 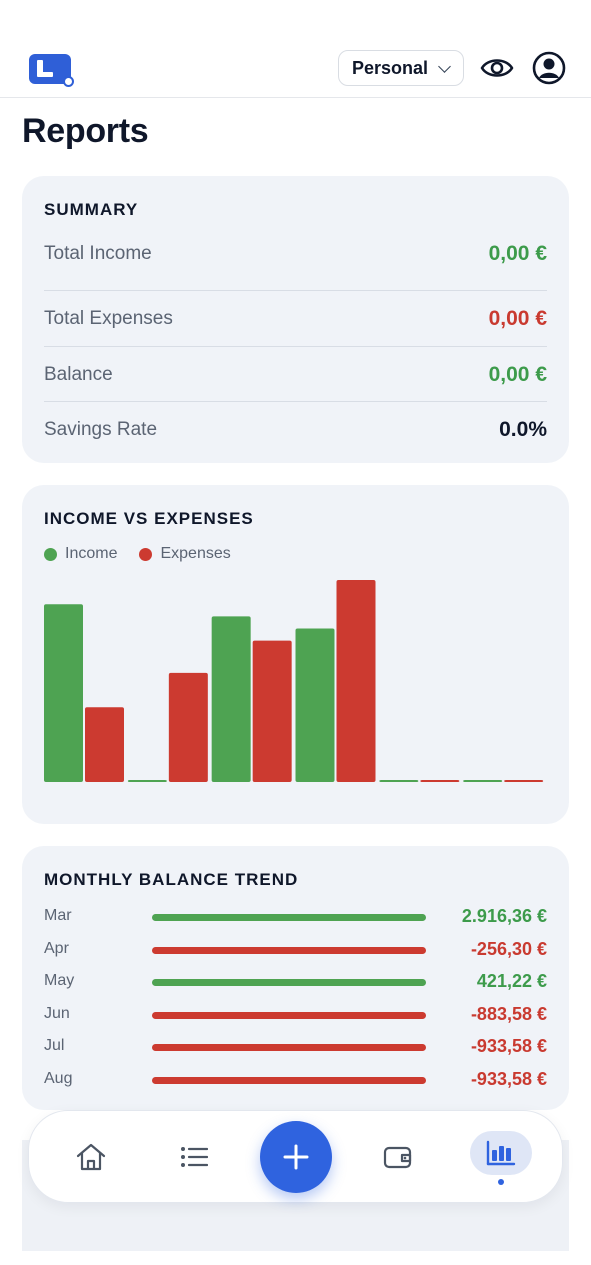 I want to click on legend-item-expenses: Expenses, so click(x=185, y=554).